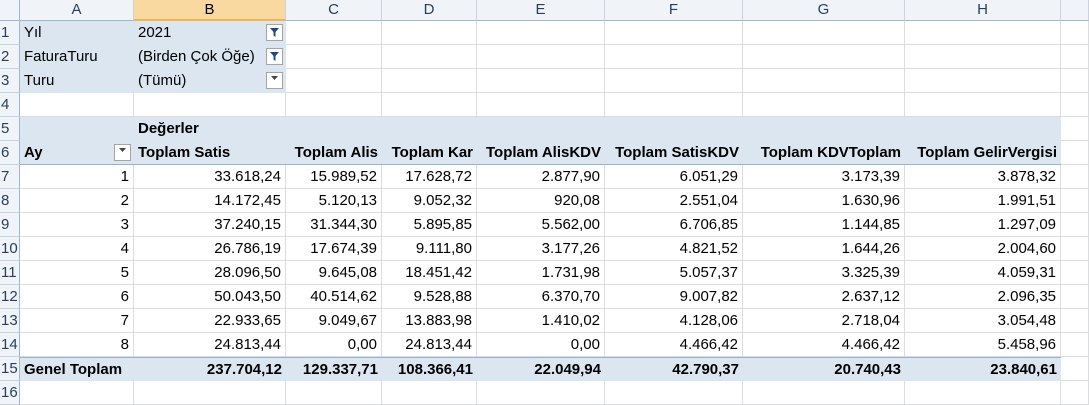  Describe the element at coordinates (77, 201) in the screenshot. I see `month-cell: 2` at that location.